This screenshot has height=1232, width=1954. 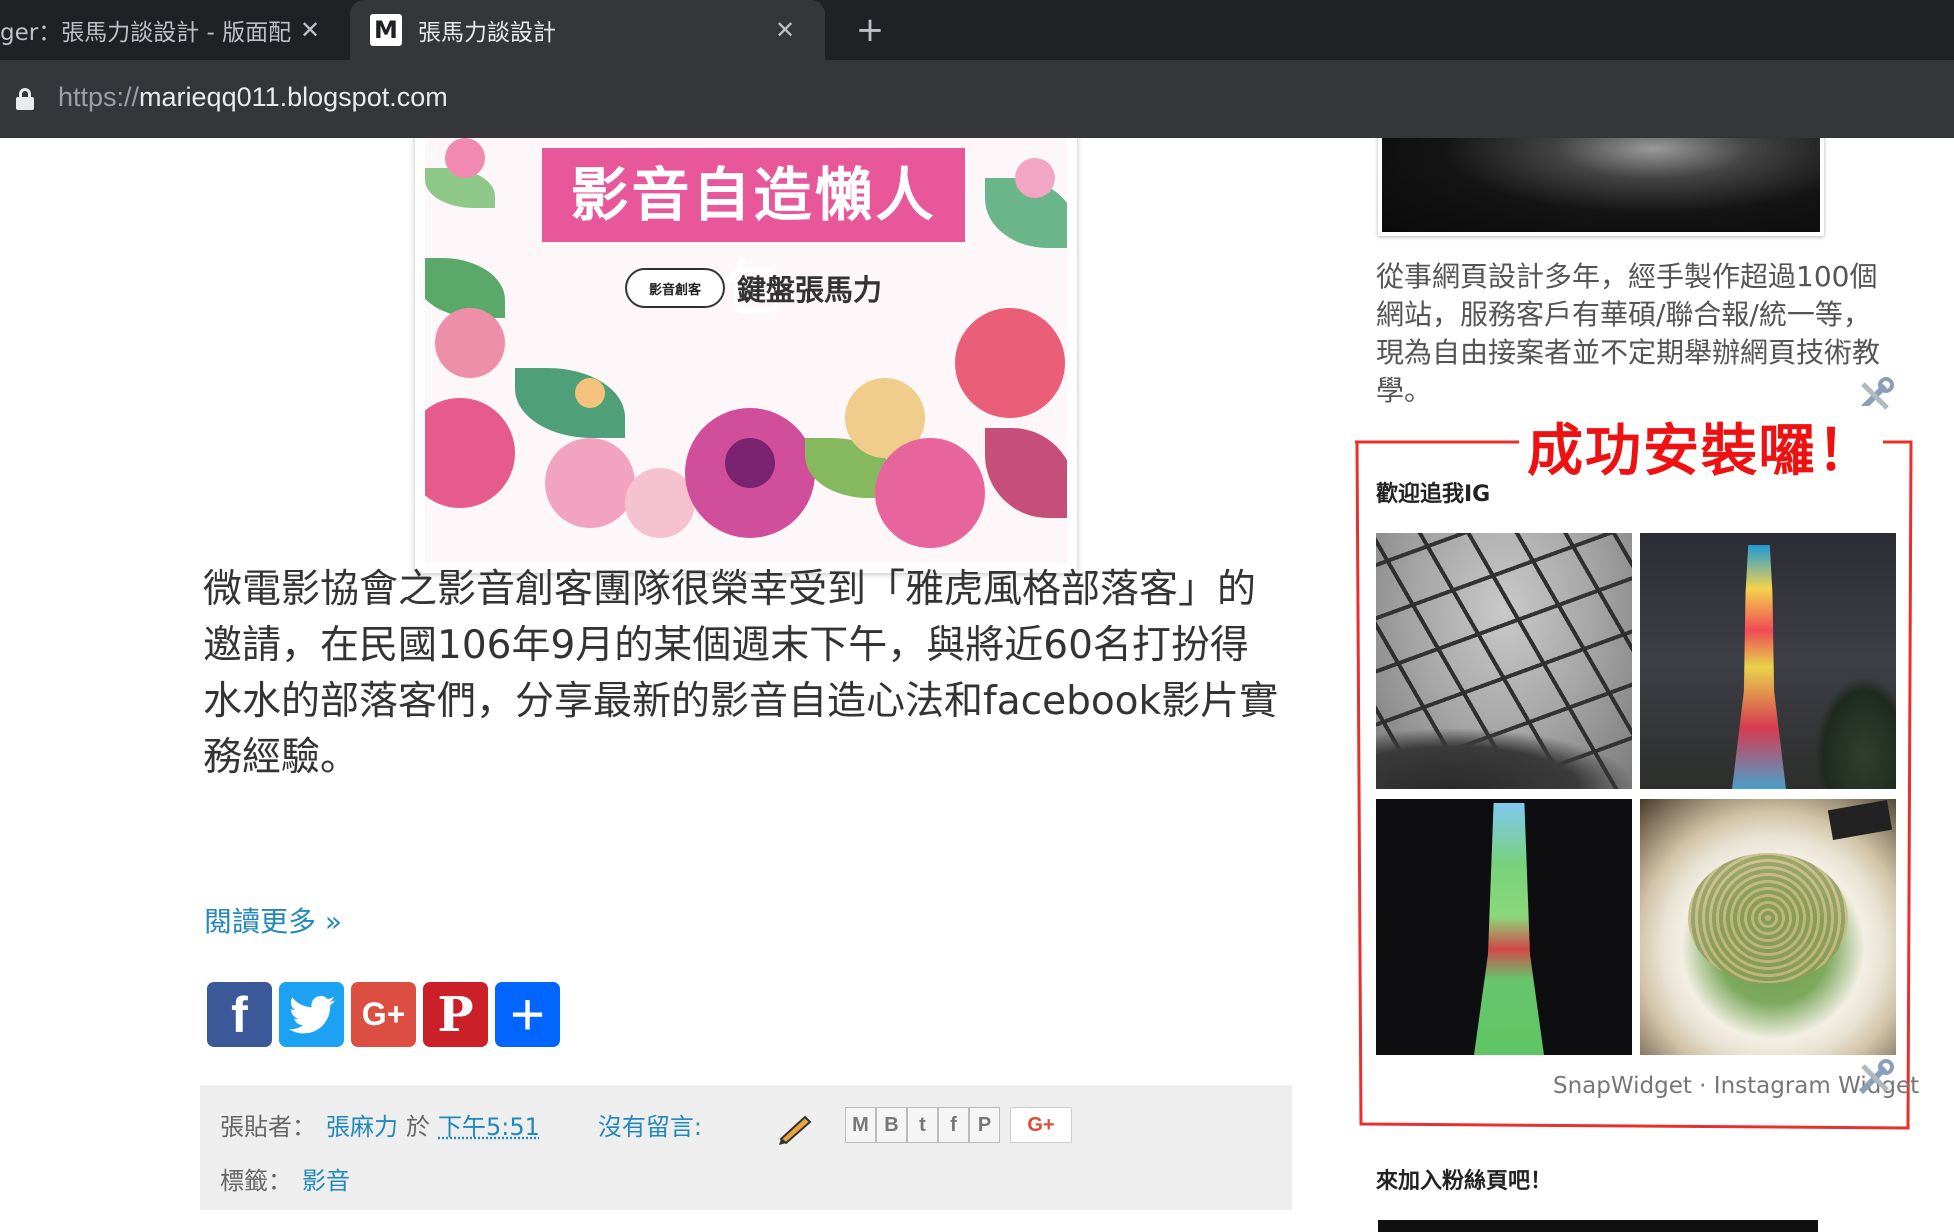 I want to click on banner-logo: 影音創客 鍵盤張馬力, so click(x=785, y=288).